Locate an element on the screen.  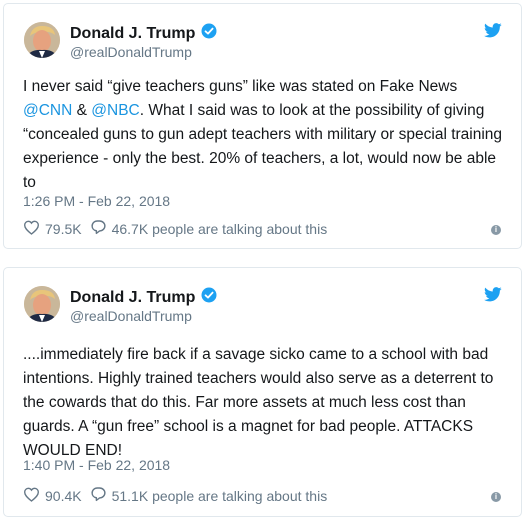
like-button: 79.5K is located at coordinates (52, 229).